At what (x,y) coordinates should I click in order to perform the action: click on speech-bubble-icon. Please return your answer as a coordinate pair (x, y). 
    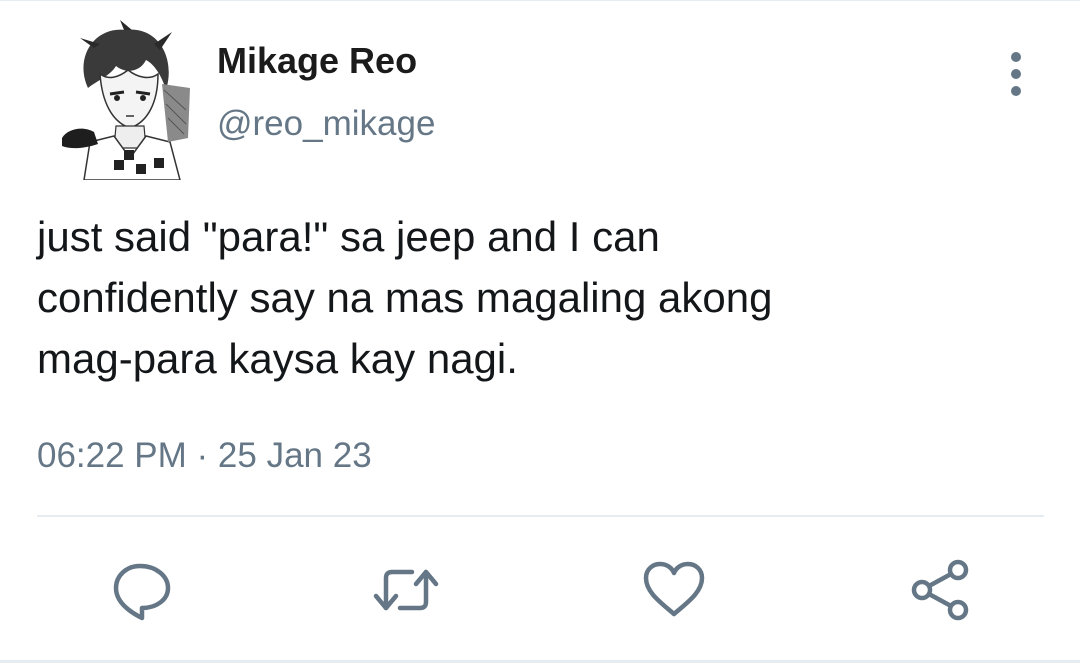
    Looking at the image, I should click on (142, 592).